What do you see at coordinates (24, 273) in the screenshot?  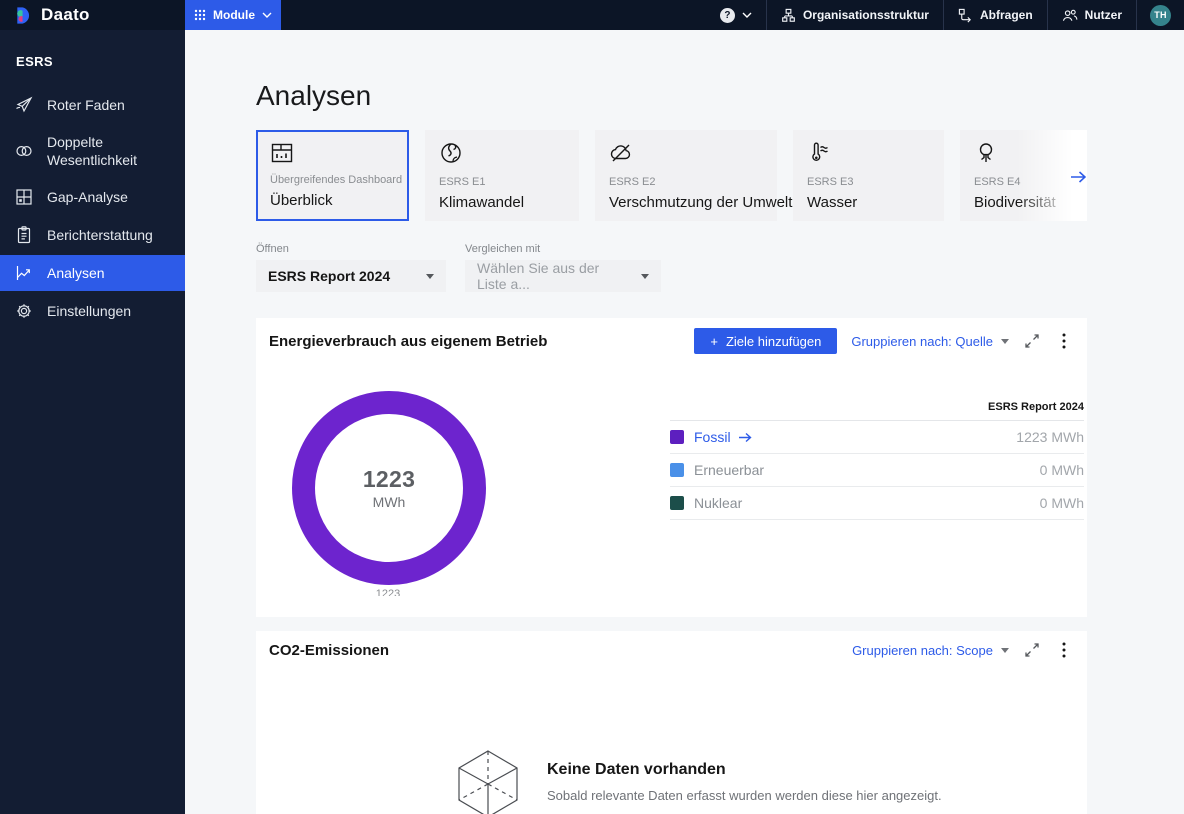 I see `line-chart-icon` at bounding box center [24, 273].